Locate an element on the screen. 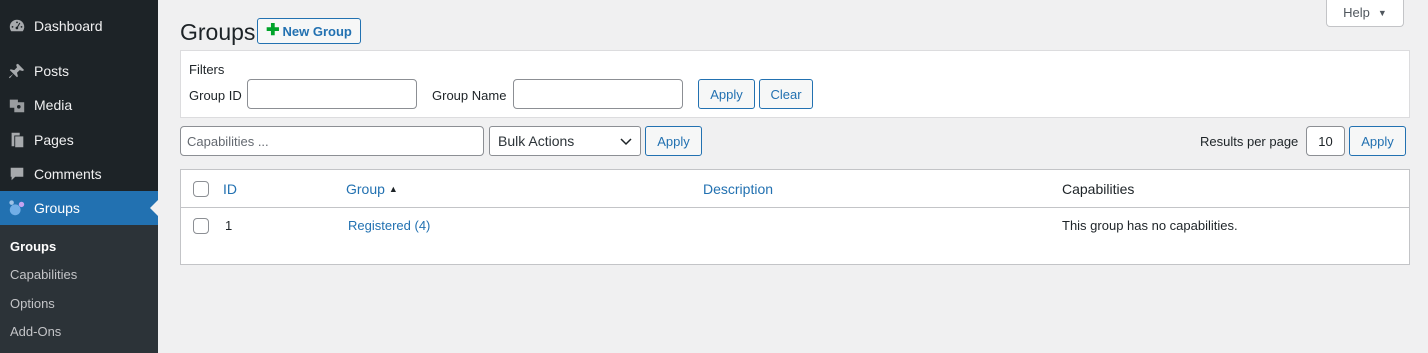  bulk-actions-select: Bulk Actions is located at coordinates (565, 141).